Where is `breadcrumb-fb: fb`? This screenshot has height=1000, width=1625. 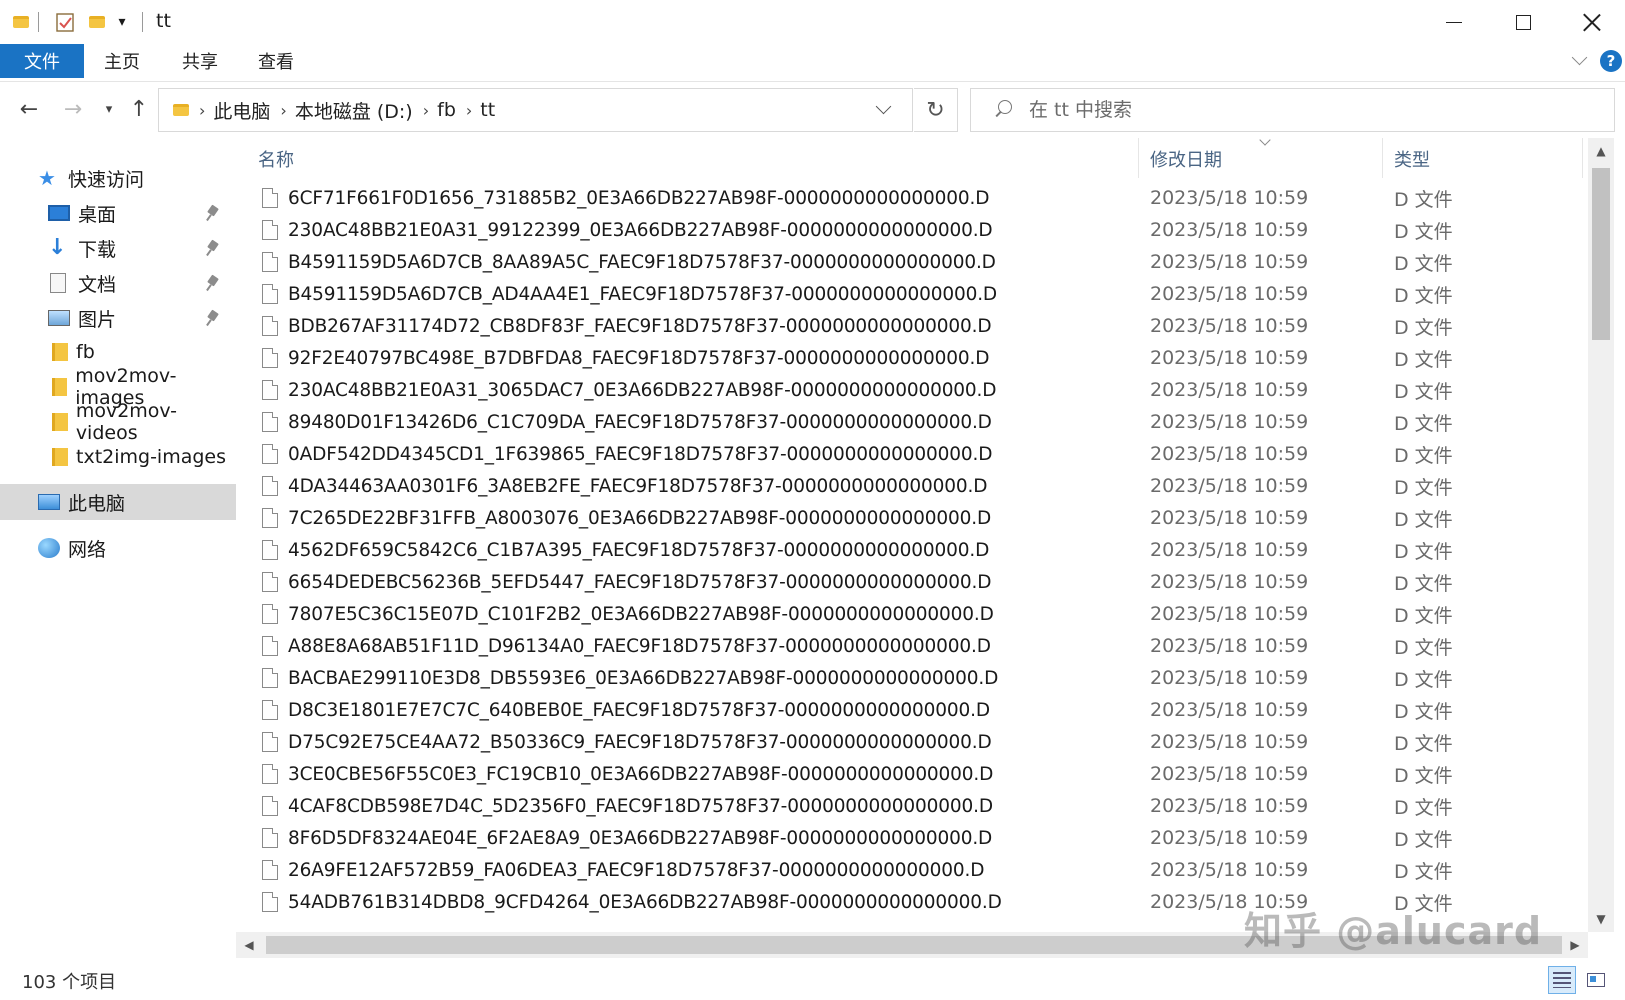
breadcrumb-fb: fb is located at coordinates (446, 110).